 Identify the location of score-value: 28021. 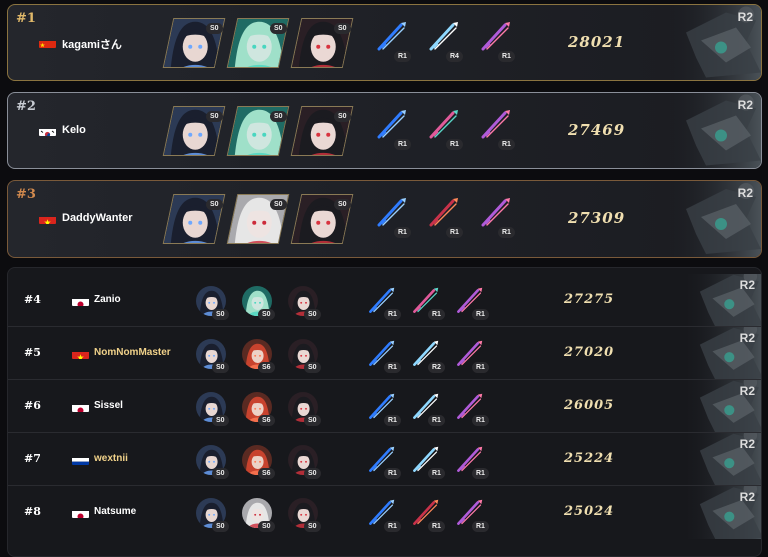
(597, 42).